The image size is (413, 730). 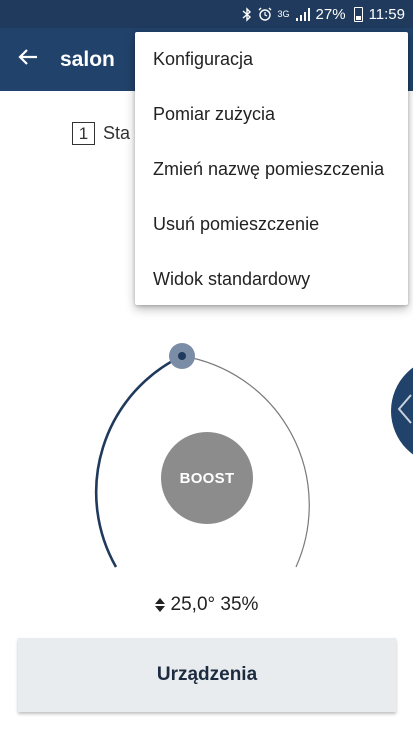 What do you see at coordinates (117, 133) in the screenshot?
I see `step-label: Sta` at bounding box center [117, 133].